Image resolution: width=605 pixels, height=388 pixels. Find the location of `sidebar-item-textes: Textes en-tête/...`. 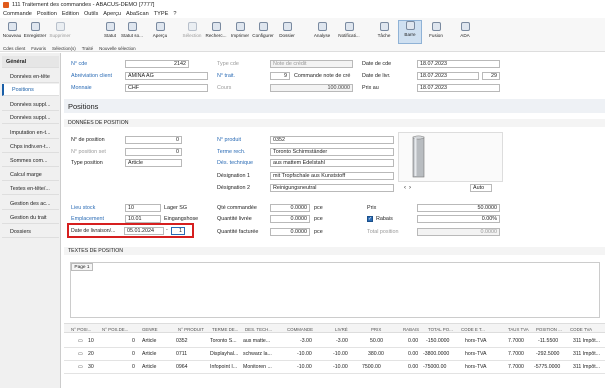

sidebar-item-textes: Textes en-tête/... is located at coordinates (30, 189).